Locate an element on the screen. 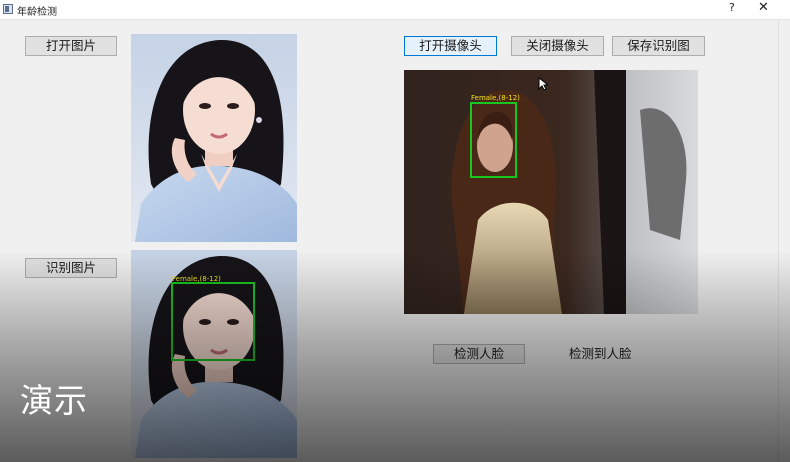 The width and height of the screenshot is (790, 462). close-camera-button: 关闭摄像头 is located at coordinates (557, 46).